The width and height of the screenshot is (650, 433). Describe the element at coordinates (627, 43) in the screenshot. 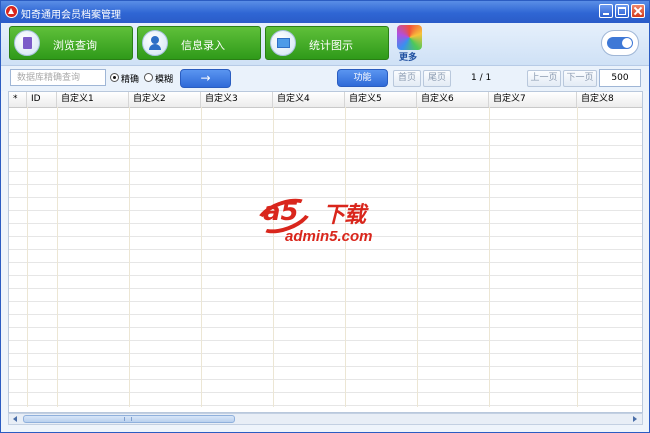

I see `toggle-knob` at that location.